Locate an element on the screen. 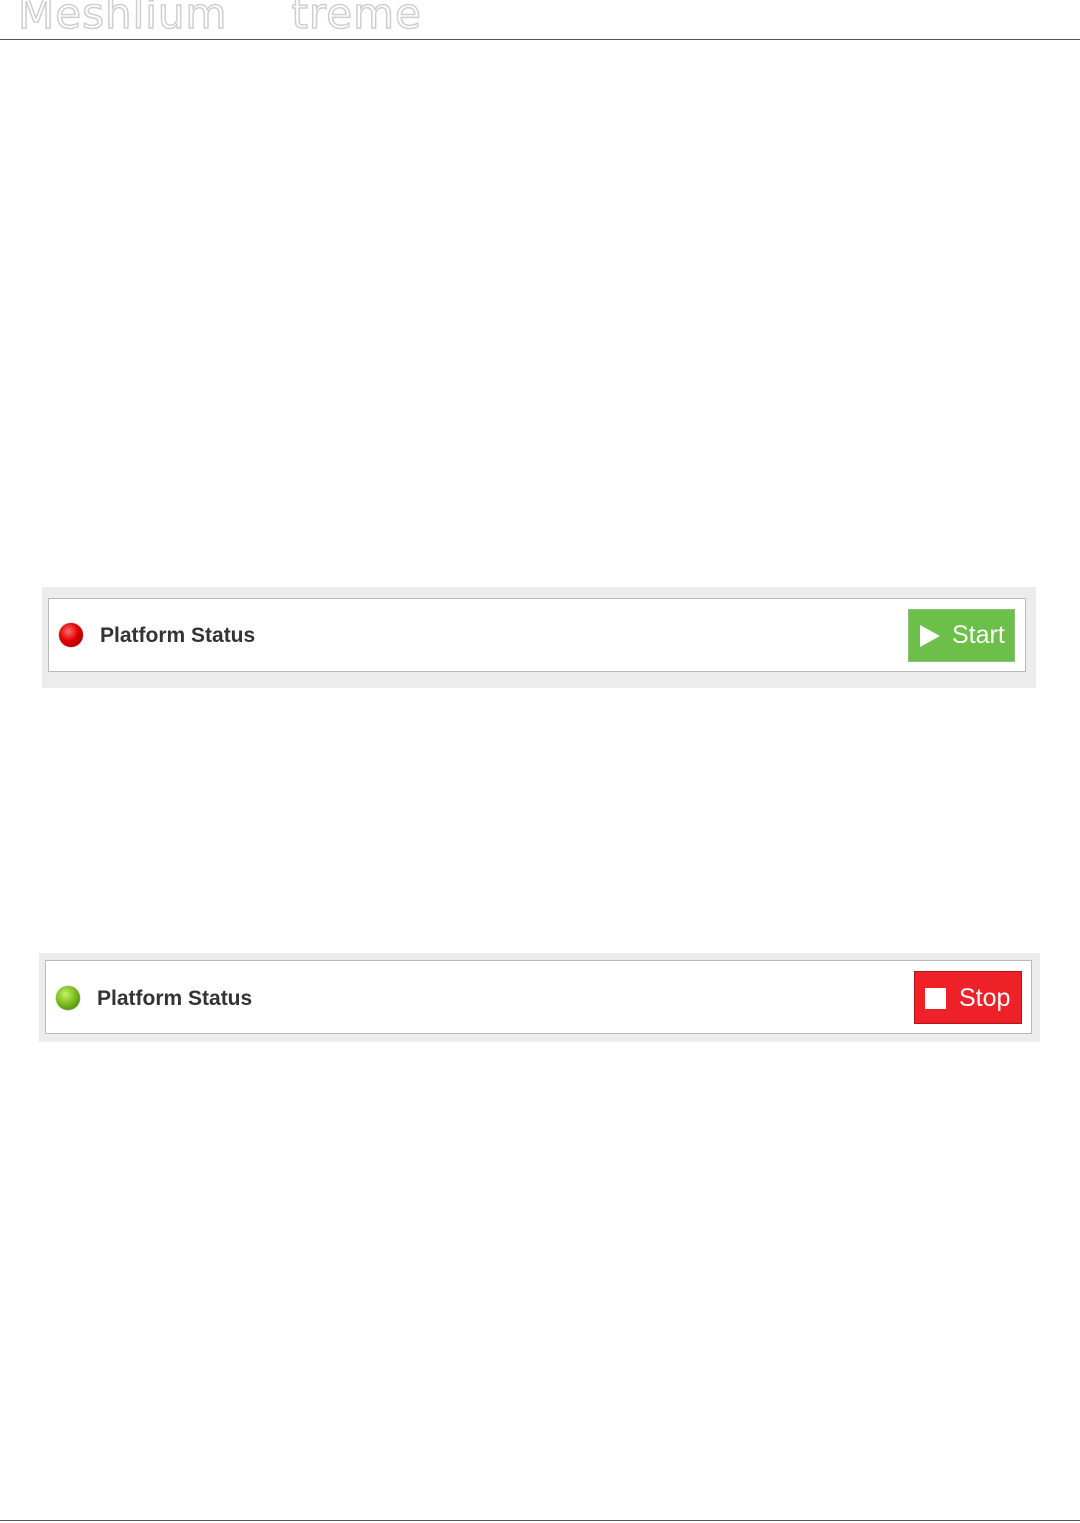  stop-square-icon is located at coordinates (935, 998).